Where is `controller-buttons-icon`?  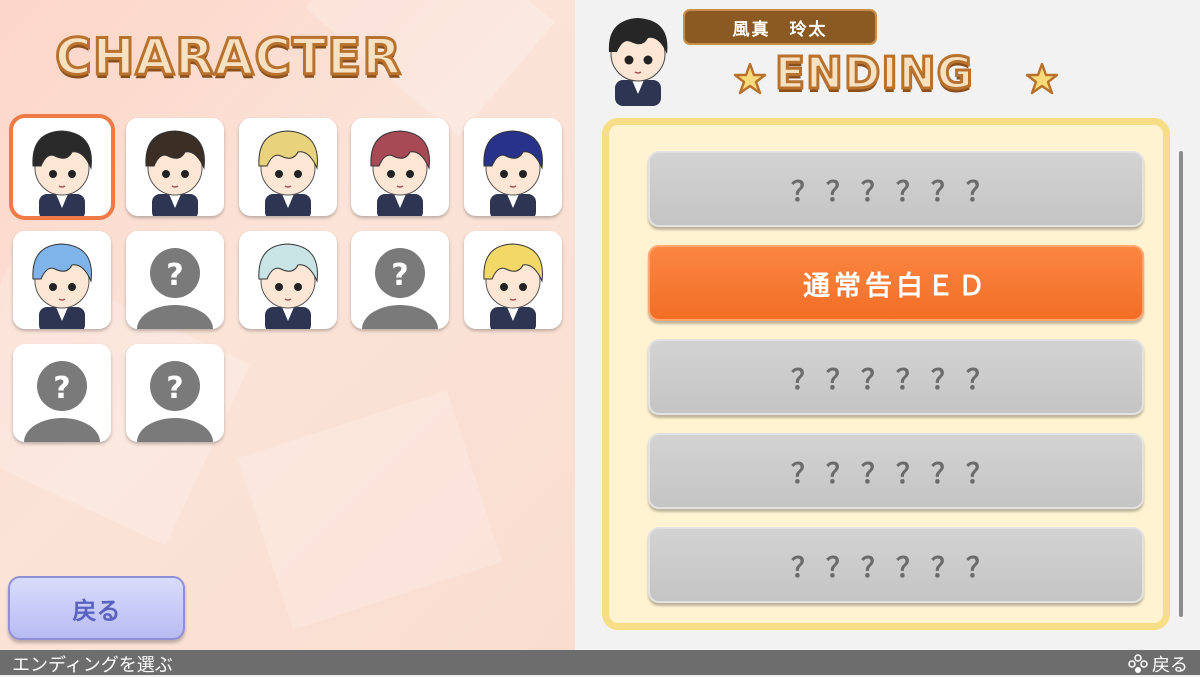 controller-buttons-icon is located at coordinates (1138, 663).